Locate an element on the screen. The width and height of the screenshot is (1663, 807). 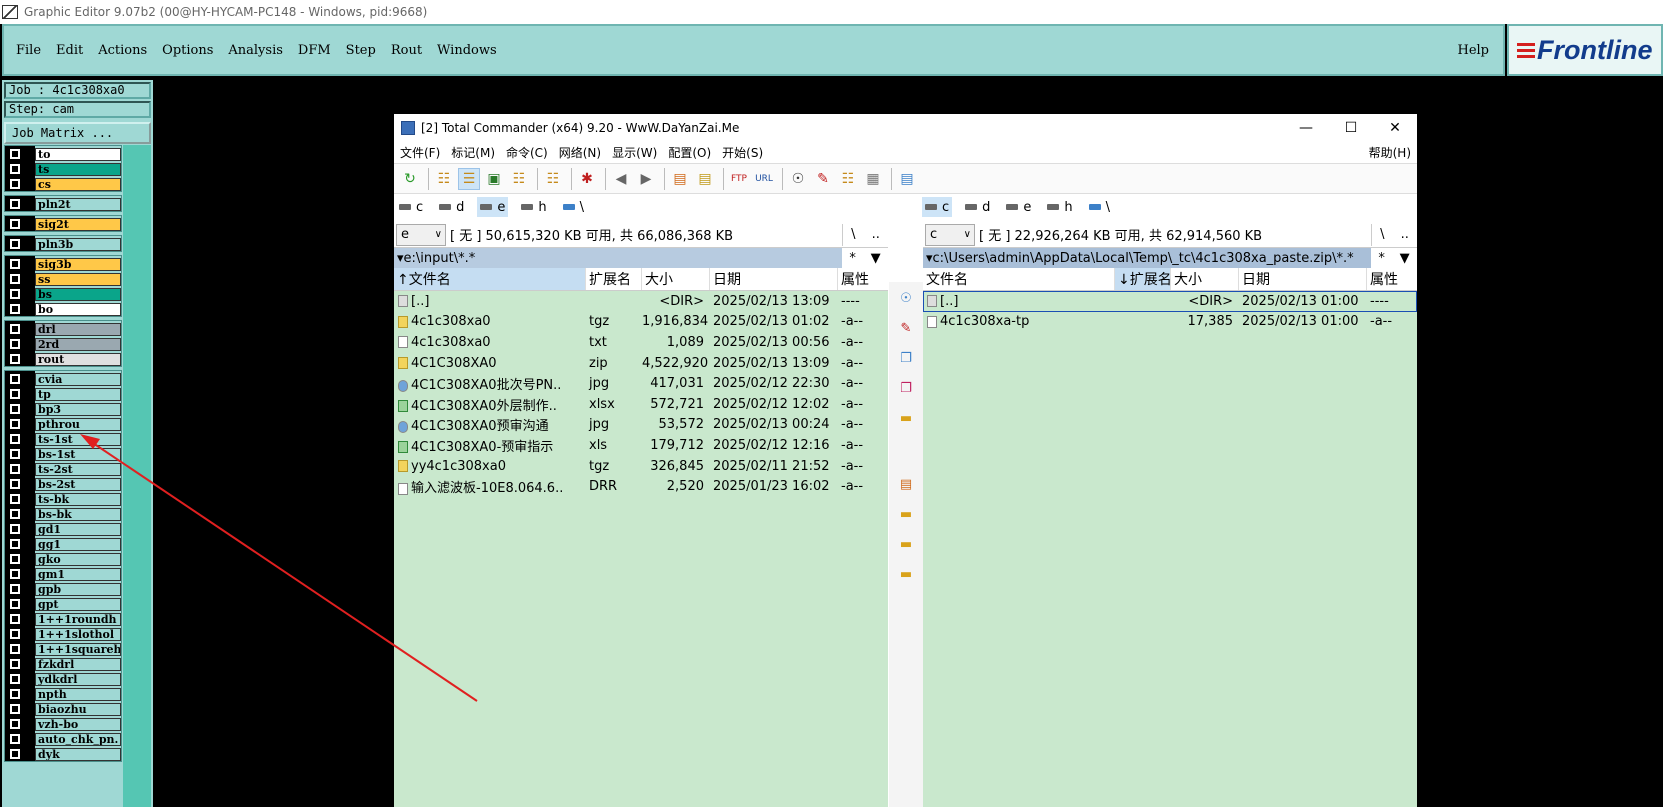
right-drive-net: \ is located at coordinates (1099, 207).